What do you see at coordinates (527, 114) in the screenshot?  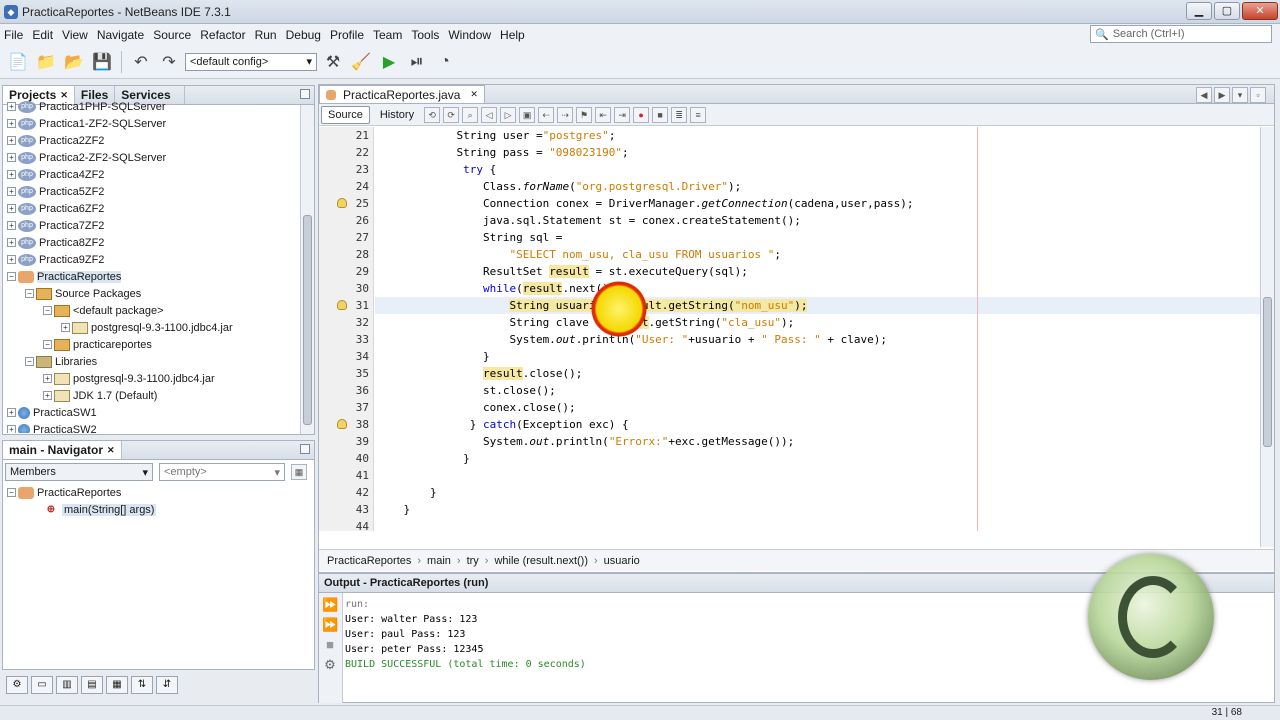 I see `toggle-highlight-icon: ▣` at bounding box center [527, 114].